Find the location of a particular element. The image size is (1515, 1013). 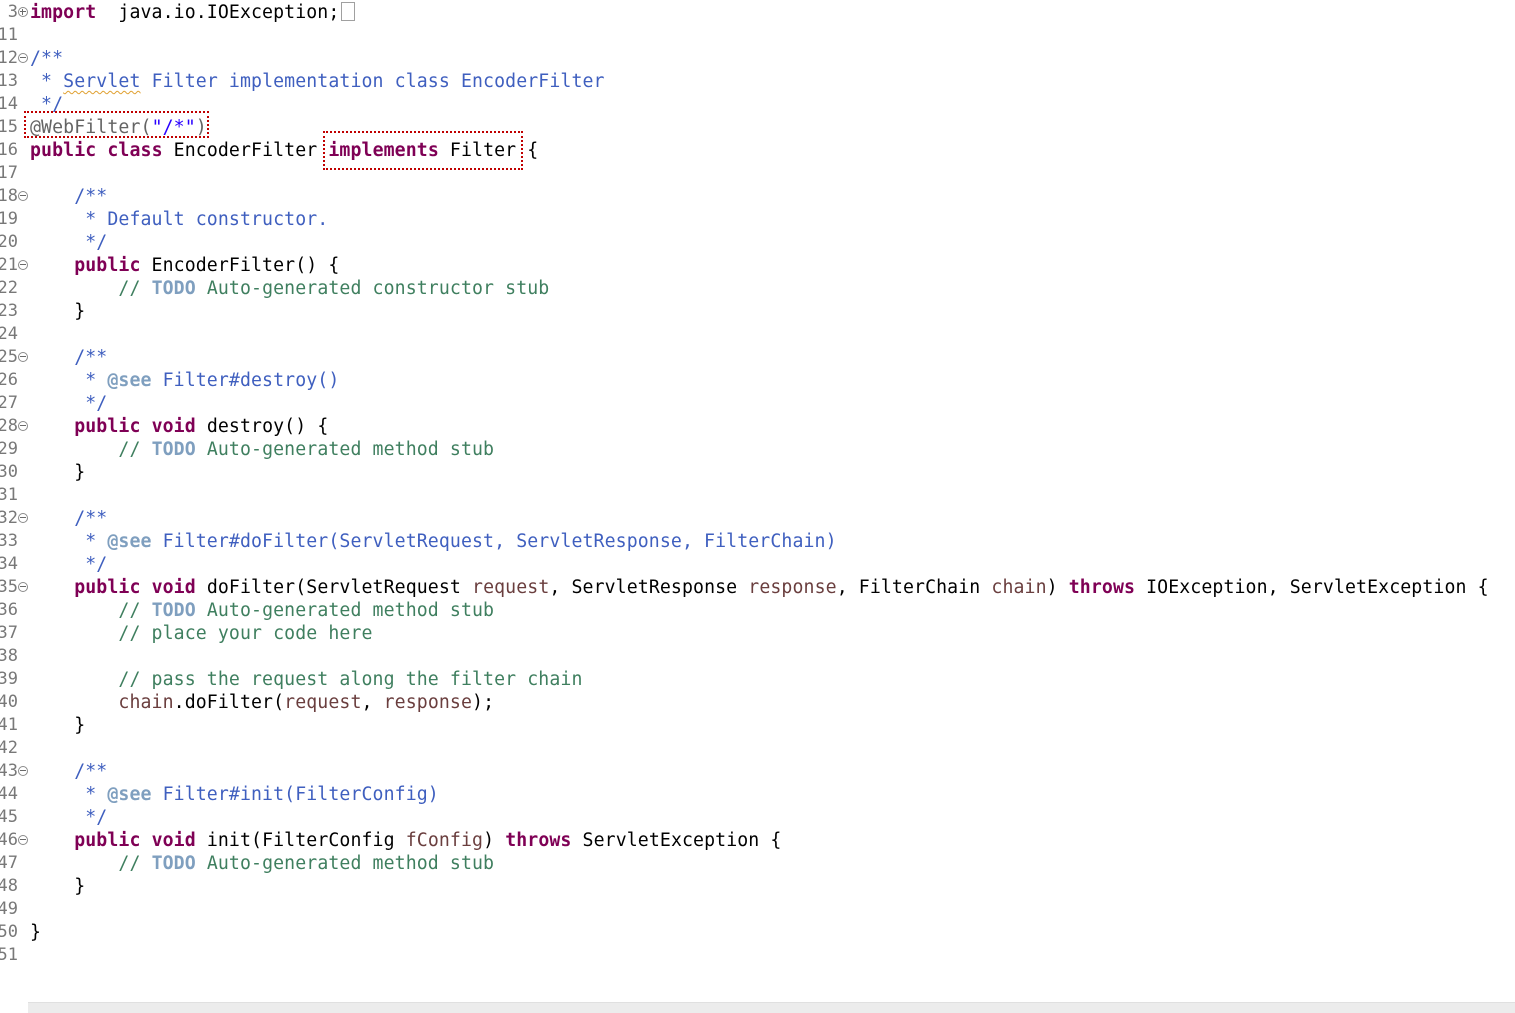

code-token: * is located at coordinates (69, 541).